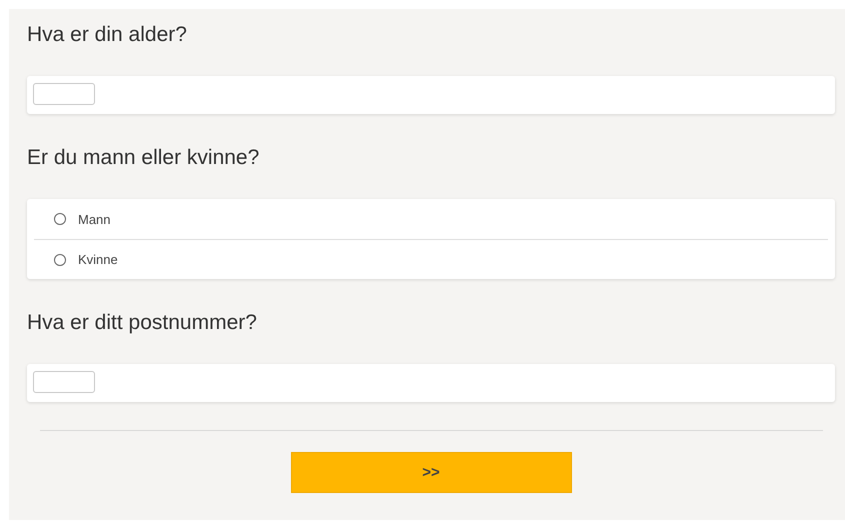 The height and width of the screenshot is (523, 845). What do you see at coordinates (143, 158) in the screenshot?
I see `question-title: Er du mann eller kvinne?` at bounding box center [143, 158].